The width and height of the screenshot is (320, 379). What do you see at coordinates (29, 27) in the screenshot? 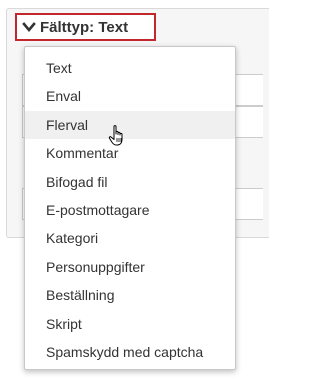
I see `chevron-down-icon` at bounding box center [29, 27].